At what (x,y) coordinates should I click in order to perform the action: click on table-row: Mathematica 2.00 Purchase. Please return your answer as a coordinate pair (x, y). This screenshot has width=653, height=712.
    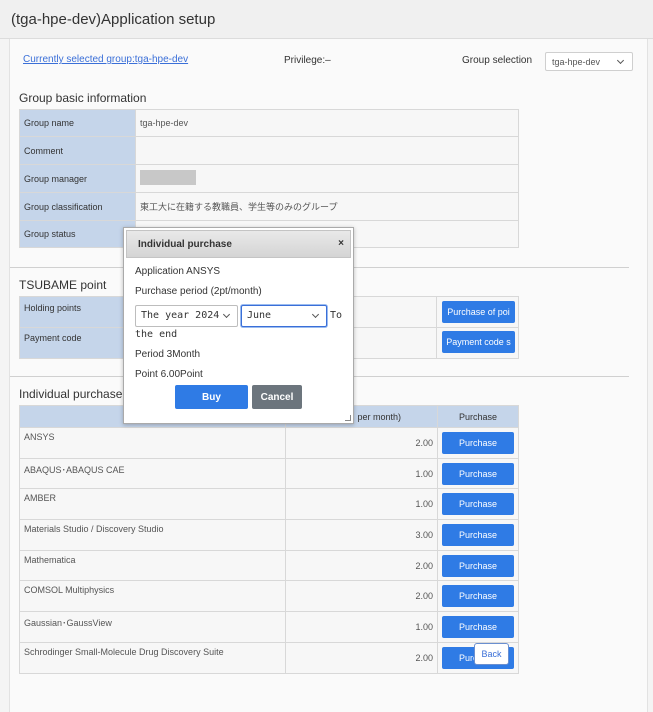
    Looking at the image, I should click on (268, 565).